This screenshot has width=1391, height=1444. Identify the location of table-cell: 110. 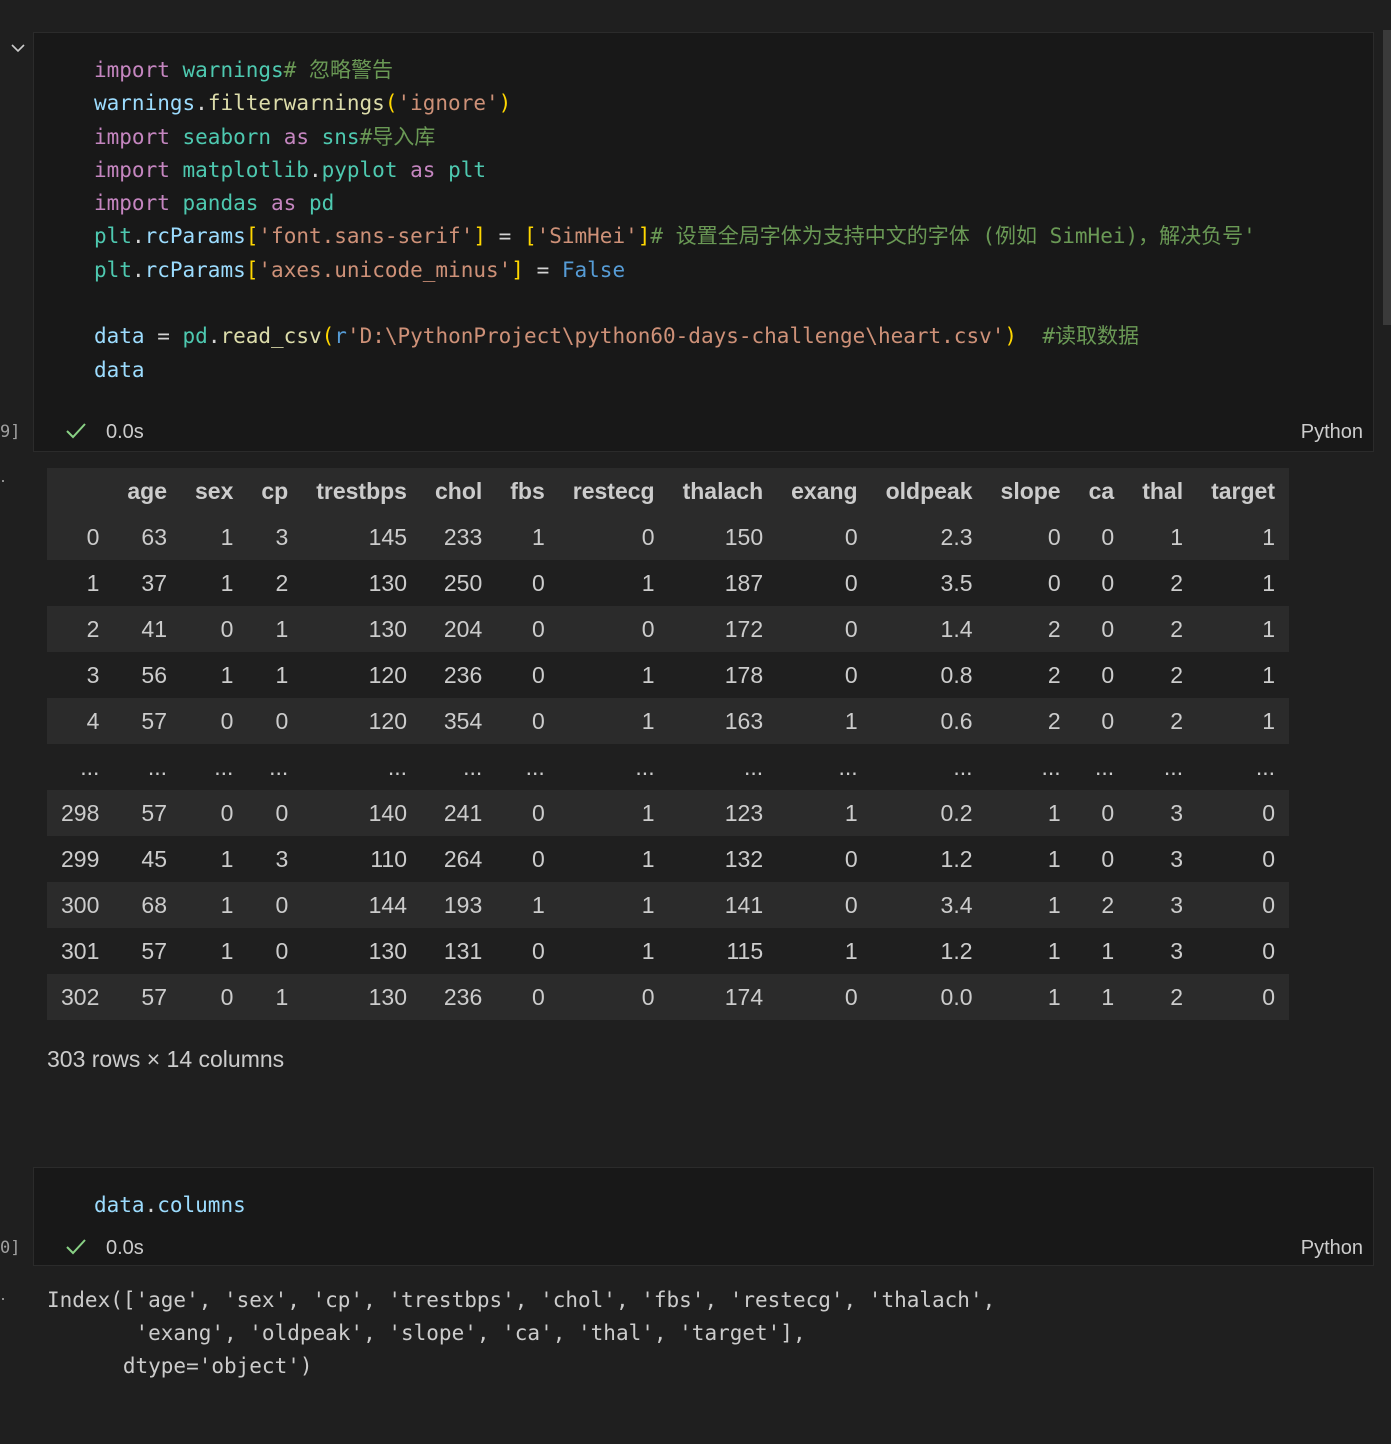
(361, 859).